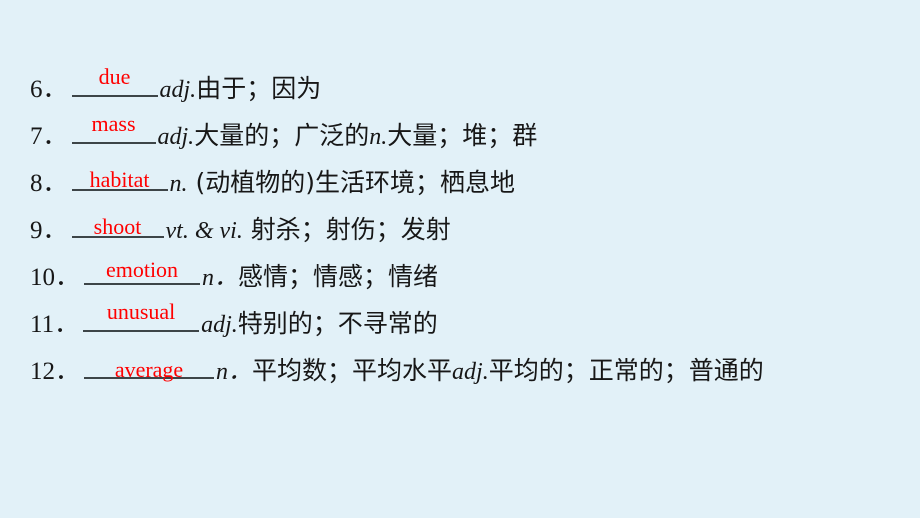 The image size is (920, 518). Describe the element at coordinates (259, 88) in the screenshot. I see `definition-text: 由于；因为` at that location.